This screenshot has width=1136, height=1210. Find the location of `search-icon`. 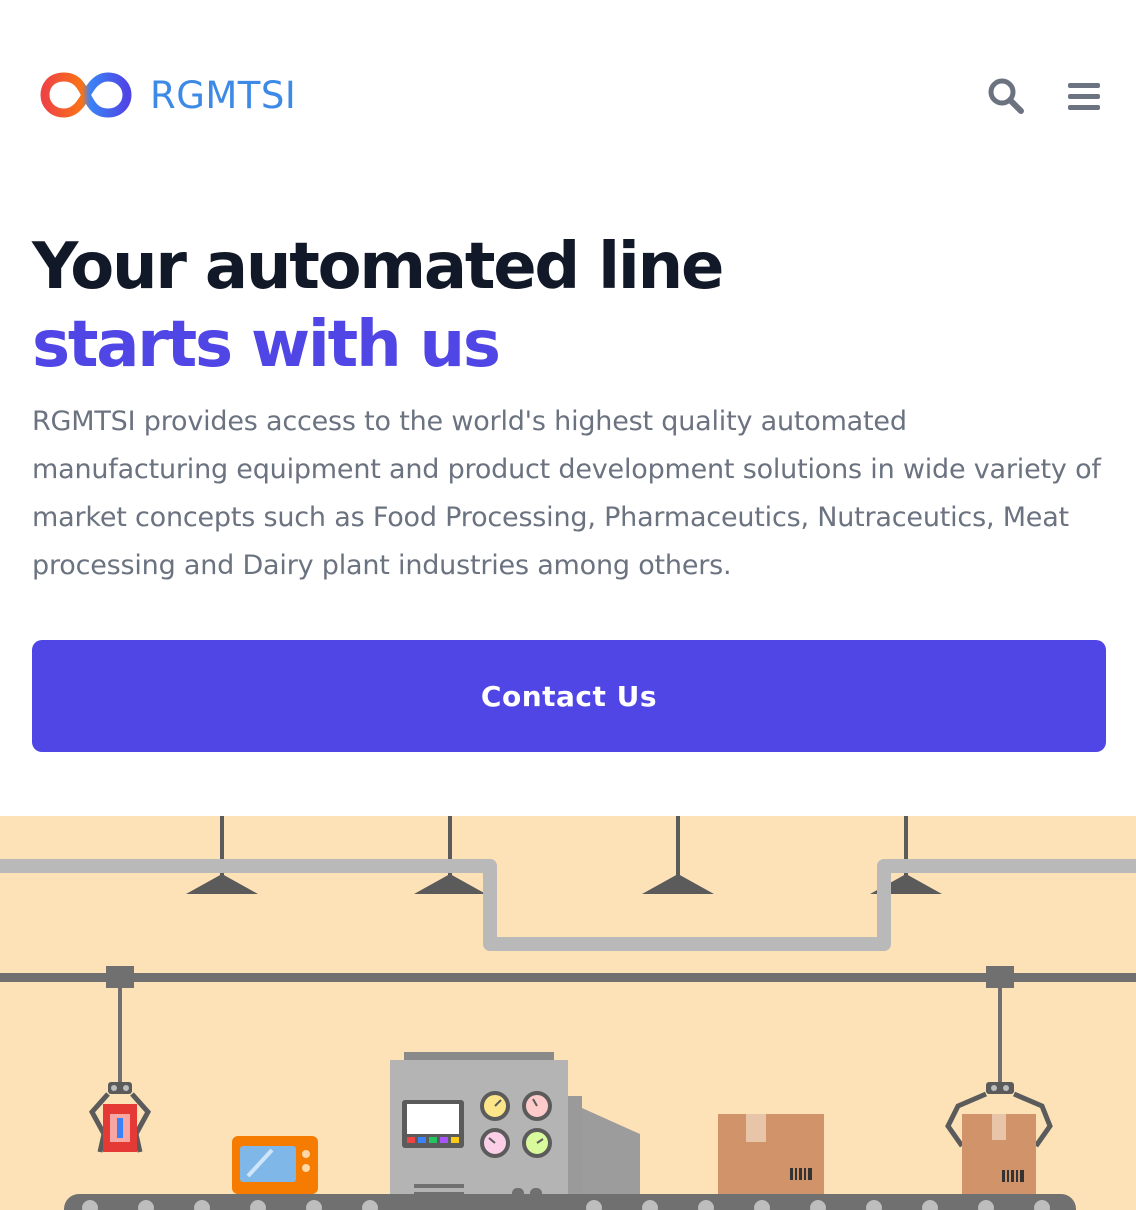

search-icon is located at coordinates (1006, 96).